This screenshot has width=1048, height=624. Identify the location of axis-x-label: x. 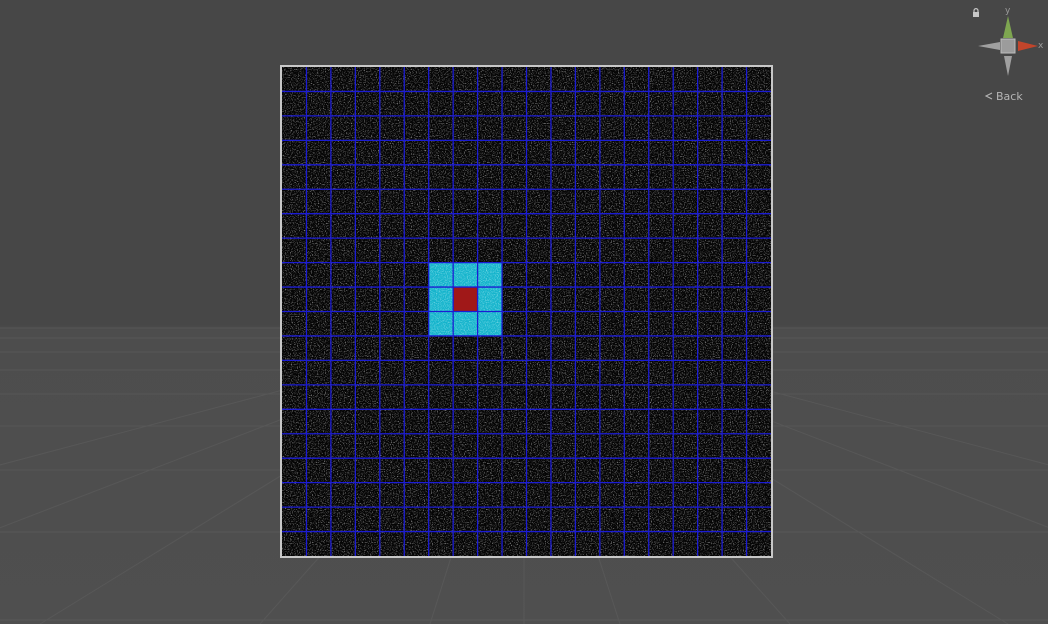
(1041, 46).